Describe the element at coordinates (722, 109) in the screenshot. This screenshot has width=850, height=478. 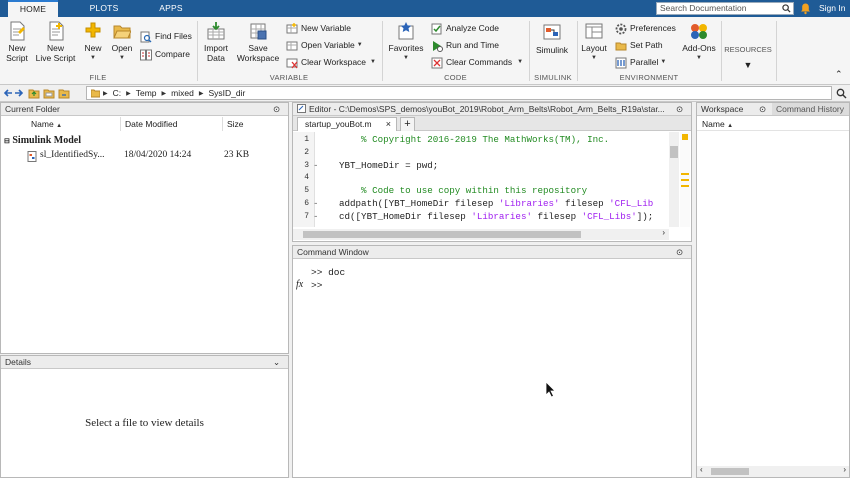
I see `workspace-tab: Workspace` at that location.